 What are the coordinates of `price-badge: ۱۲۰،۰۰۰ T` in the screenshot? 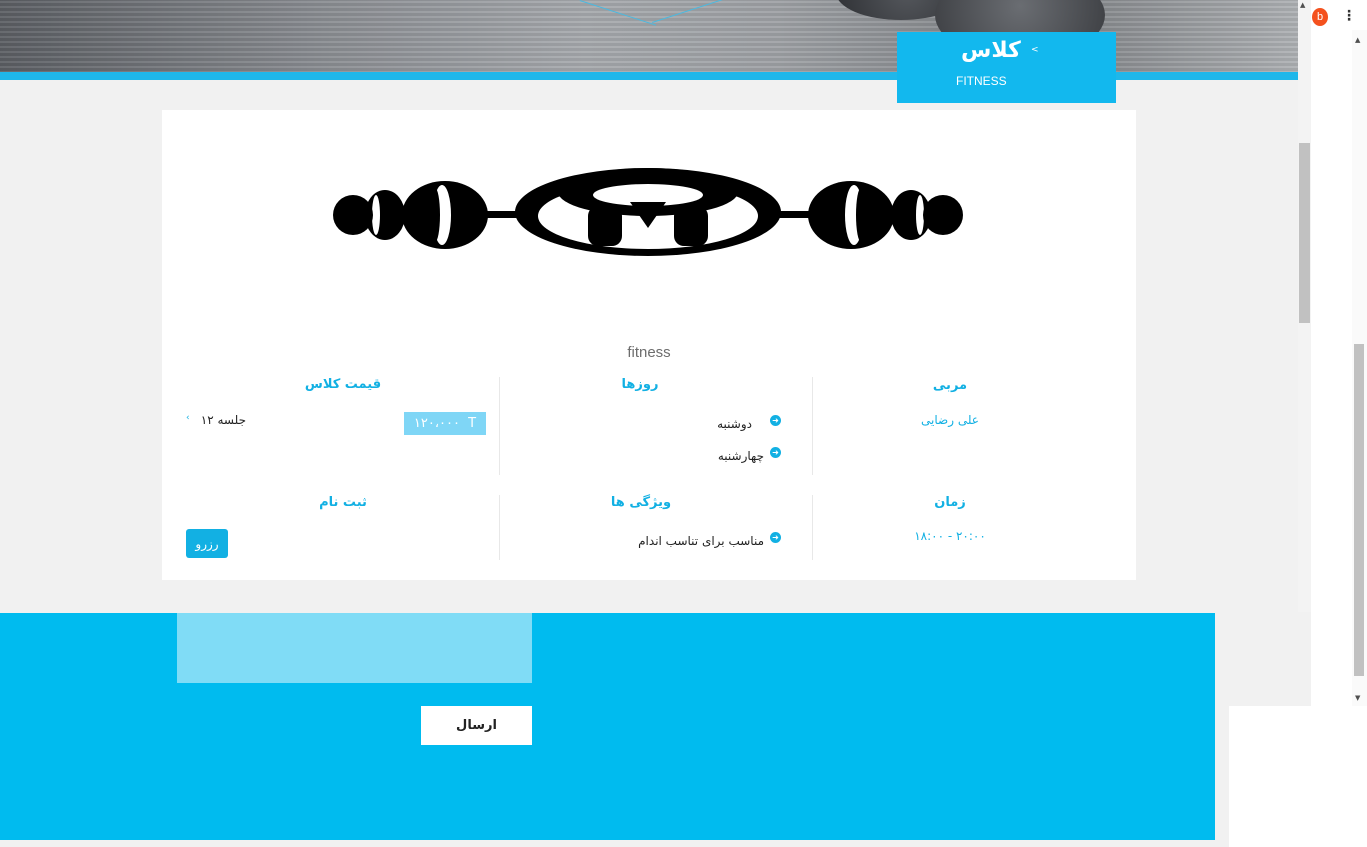 It's located at (445, 423).